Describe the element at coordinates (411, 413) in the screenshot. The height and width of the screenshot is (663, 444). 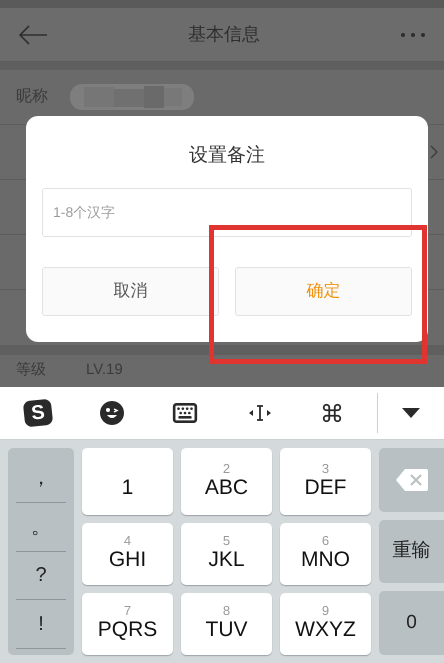
I see `collapse-icon` at that location.